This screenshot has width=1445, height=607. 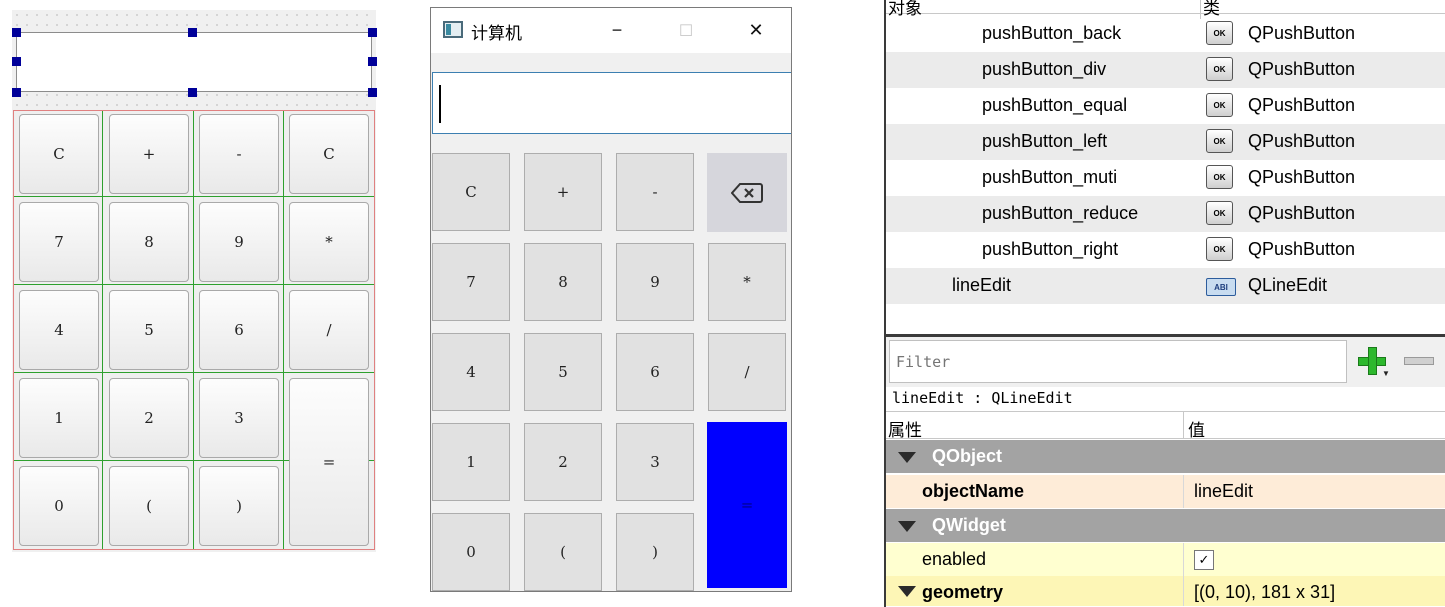 I want to click on column-header-value: 值, so click(x=1196, y=428).